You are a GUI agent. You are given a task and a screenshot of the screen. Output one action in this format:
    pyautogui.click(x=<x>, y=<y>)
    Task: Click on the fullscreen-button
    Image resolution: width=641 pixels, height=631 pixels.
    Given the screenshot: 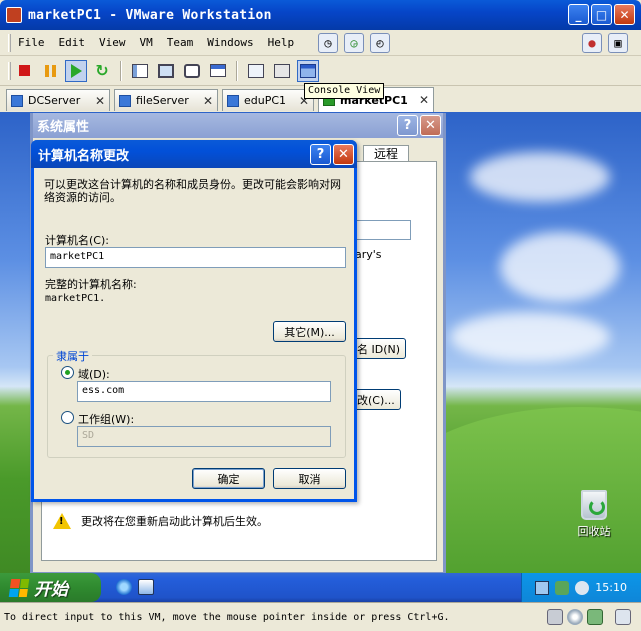 What is the action you would take?
    pyautogui.click(x=166, y=71)
    